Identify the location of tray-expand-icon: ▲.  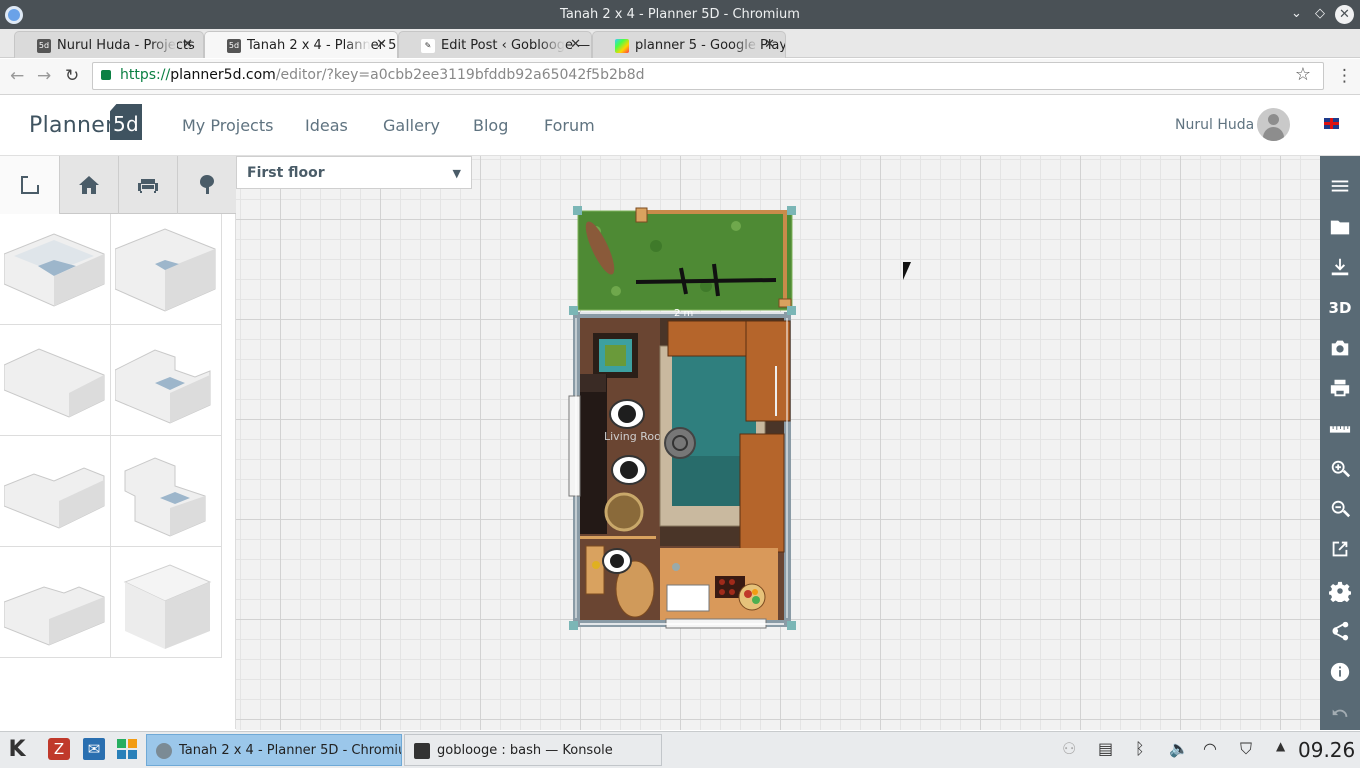
(1280, 746).